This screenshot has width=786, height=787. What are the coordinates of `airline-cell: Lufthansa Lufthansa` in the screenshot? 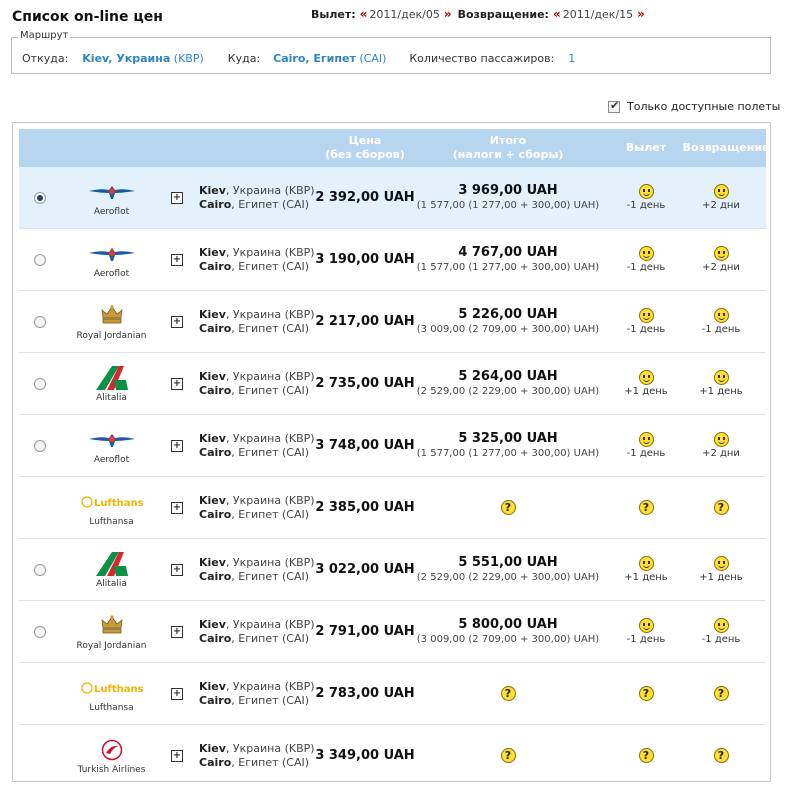 It's located at (111, 507).